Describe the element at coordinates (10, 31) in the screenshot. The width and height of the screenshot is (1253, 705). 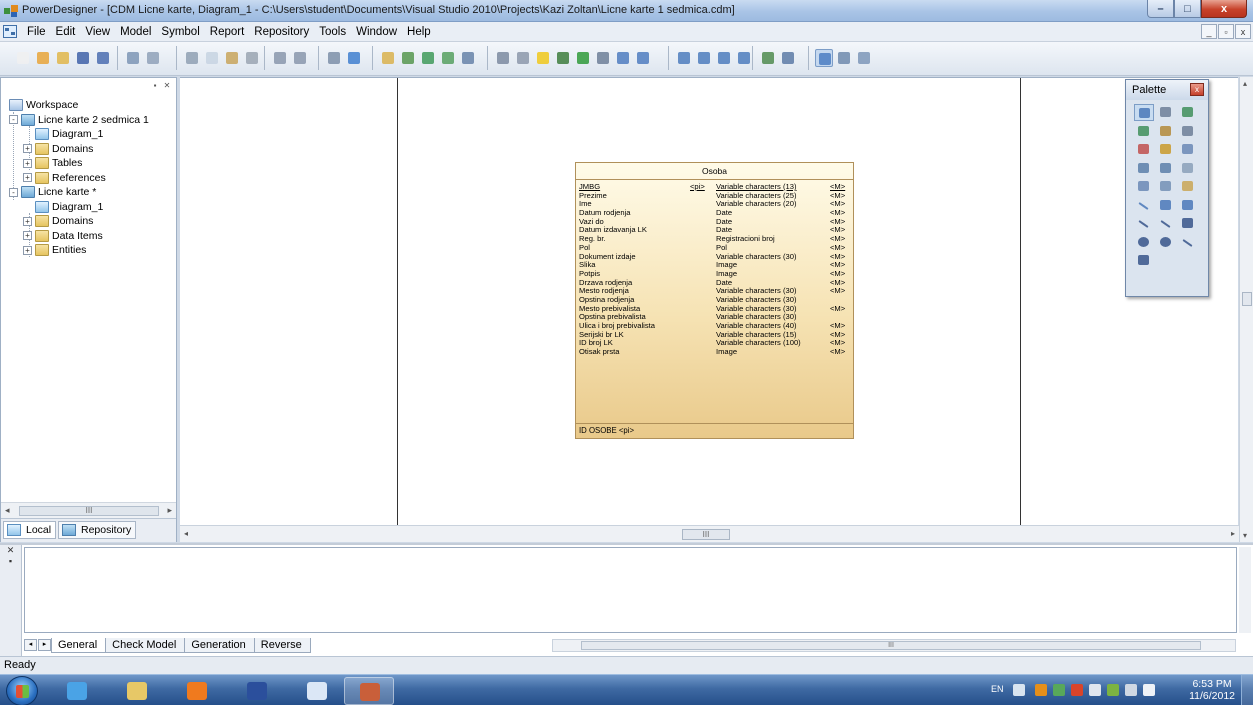
I see `document-icon` at that location.